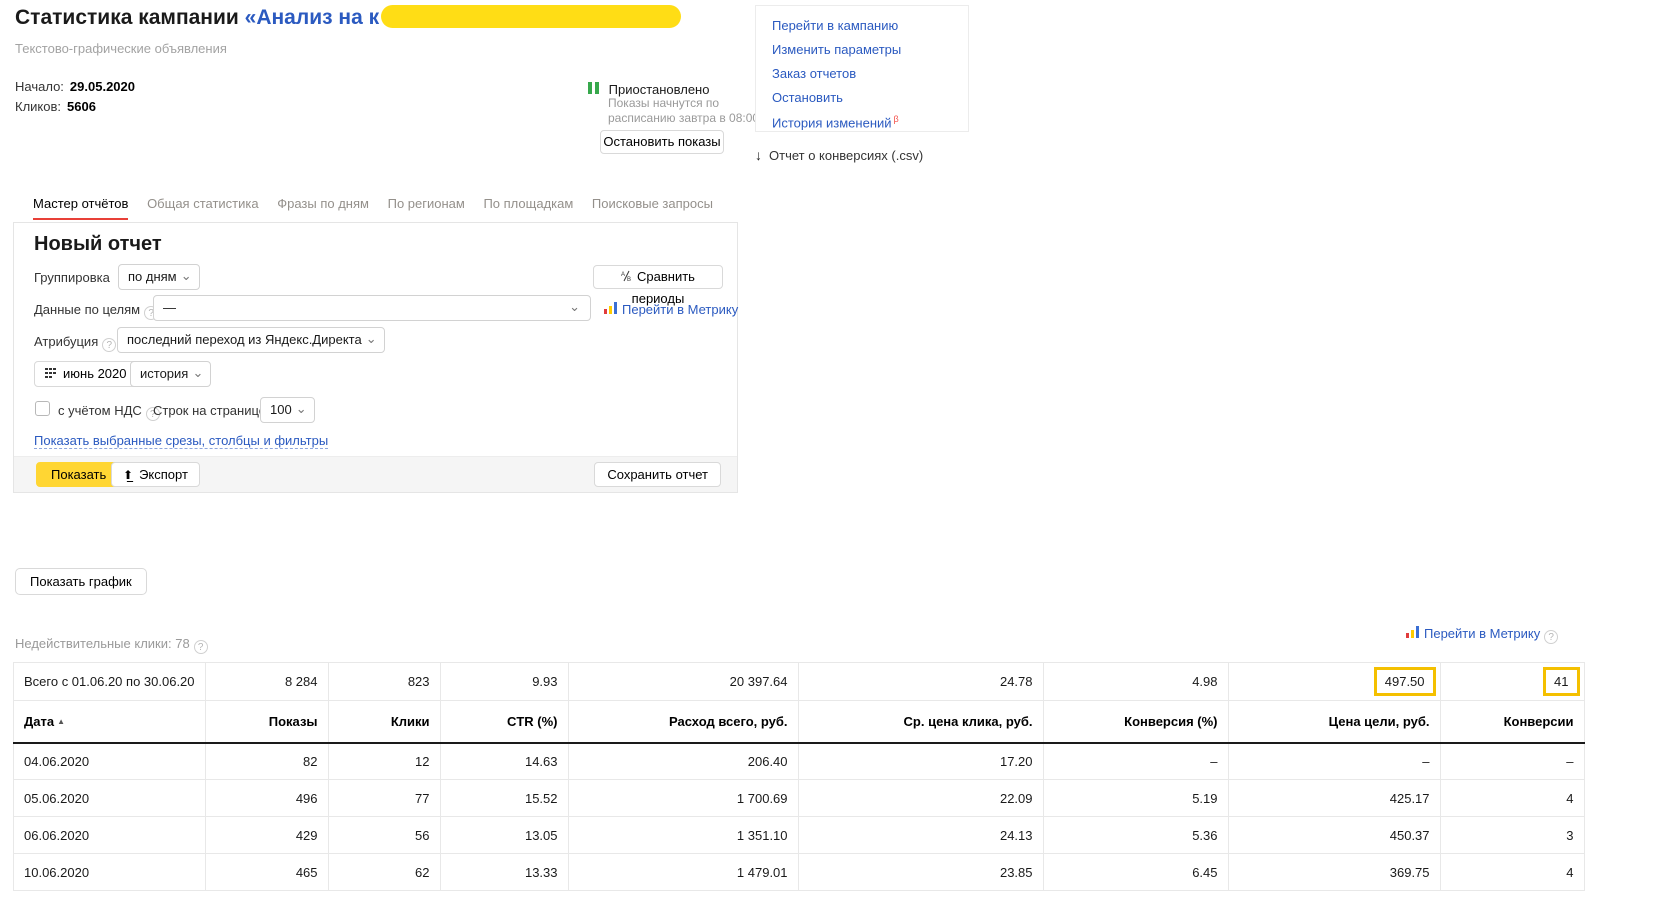 This screenshot has width=1661, height=897. I want to click on cell-impressions: 429, so click(266, 835).